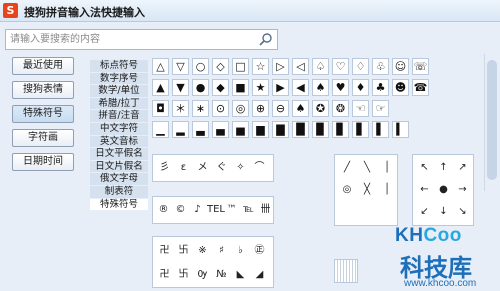 The image size is (500, 291). Describe the element at coordinates (300, 66) in the screenshot. I see `symbol-cell: ◁` at that location.